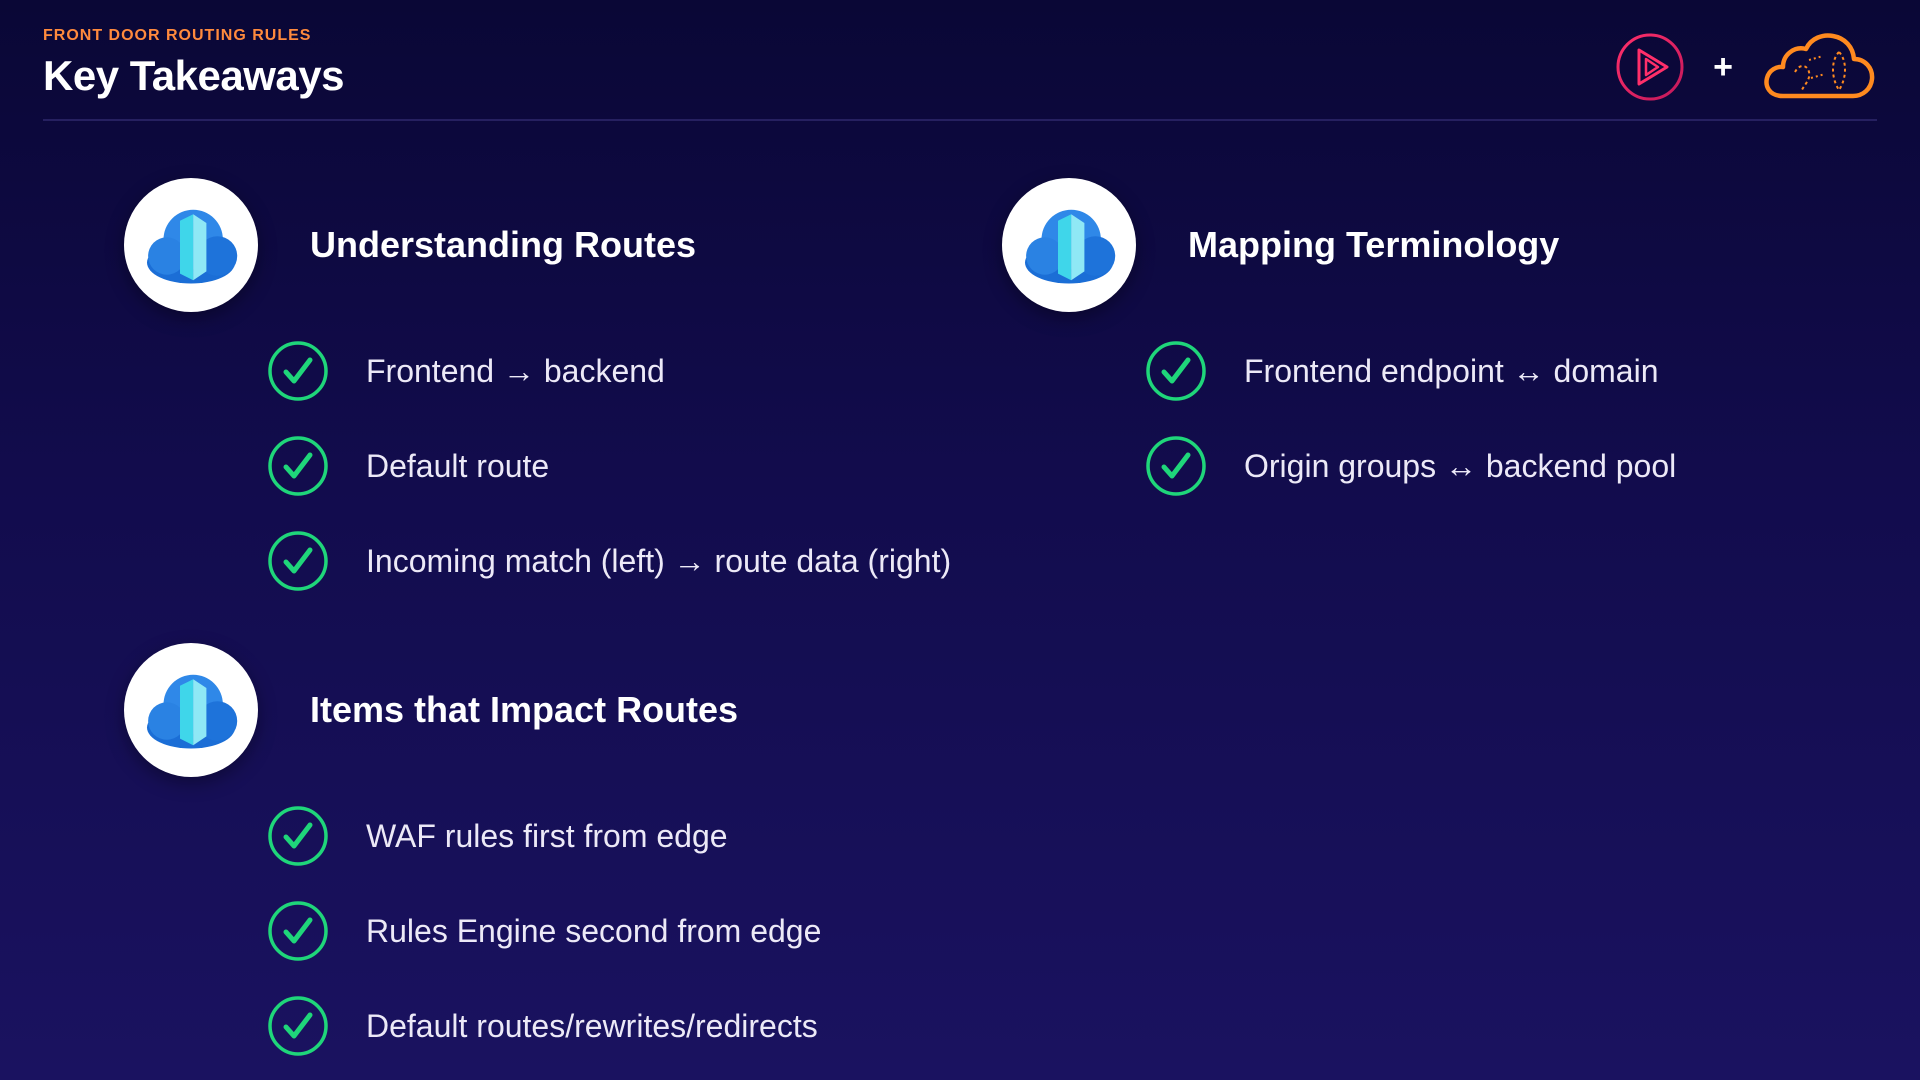 This screenshot has height=1080, width=1920. I want to click on list-item: Default routes/rewrites/redirects, so click(544, 1025).